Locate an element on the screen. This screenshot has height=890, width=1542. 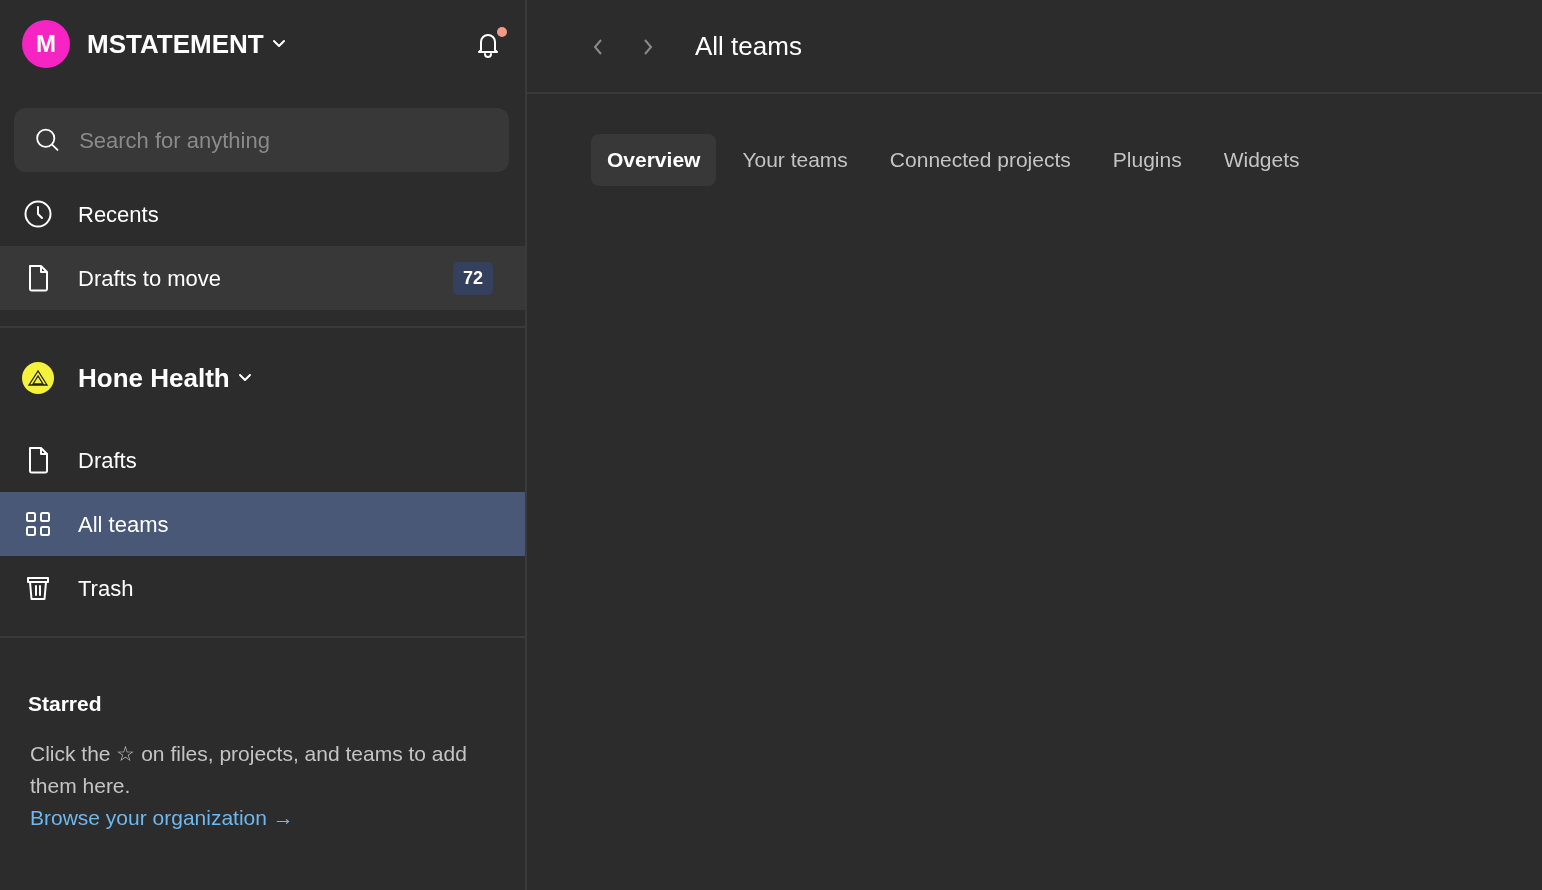
grid-icon is located at coordinates (38, 524).